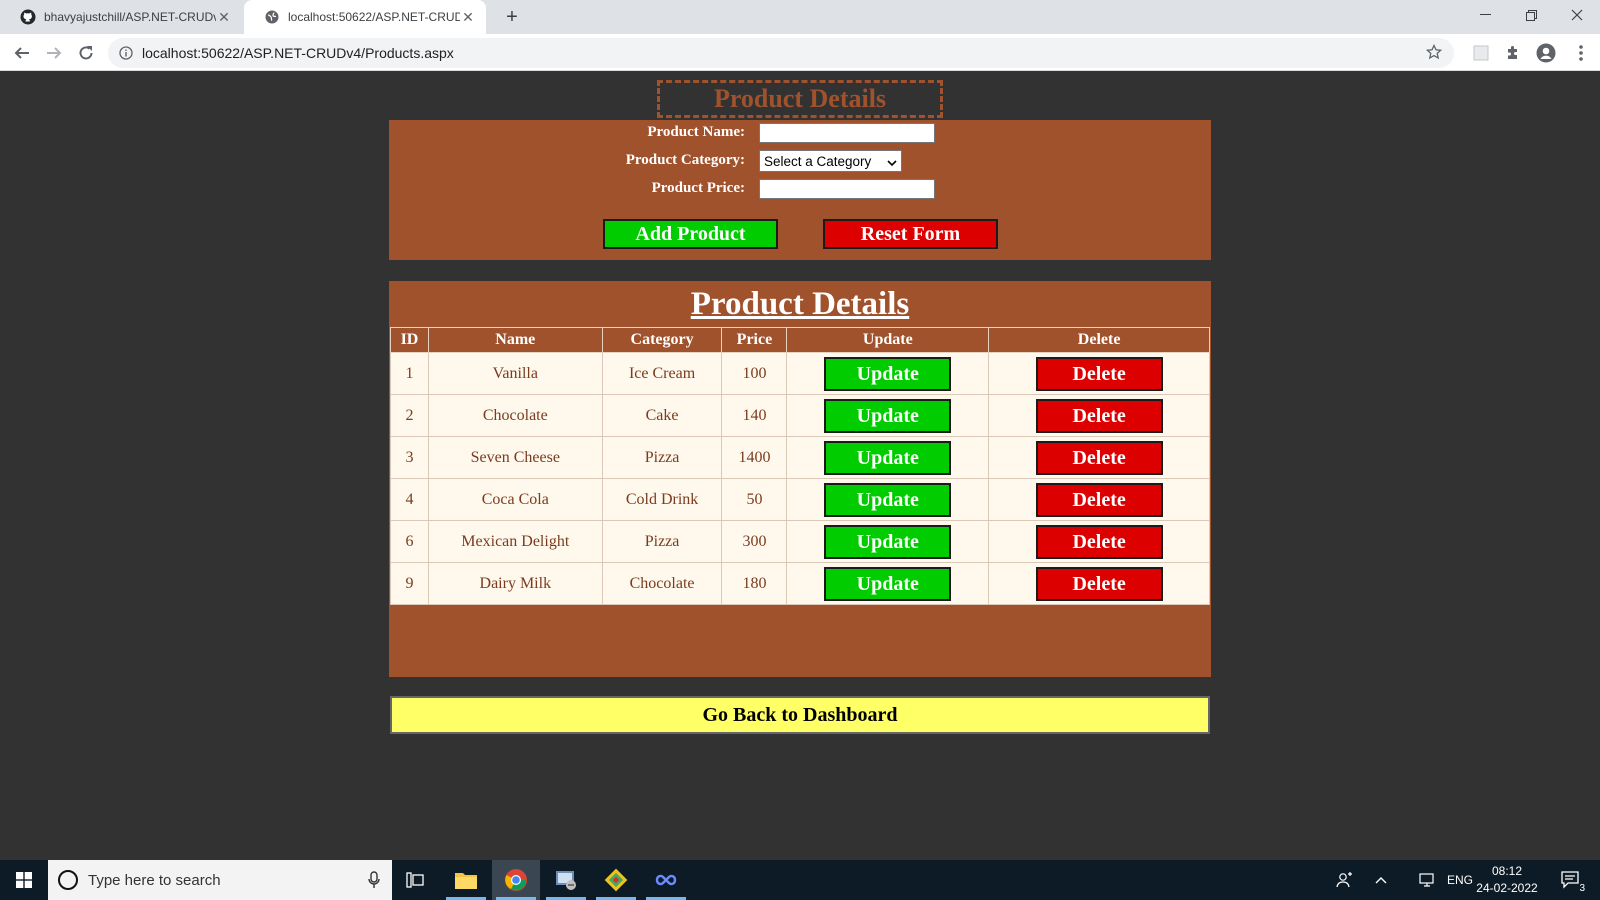 The image size is (1600, 900). What do you see at coordinates (1460, 880) in the screenshot?
I see `language-indicator: ENG` at bounding box center [1460, 880].